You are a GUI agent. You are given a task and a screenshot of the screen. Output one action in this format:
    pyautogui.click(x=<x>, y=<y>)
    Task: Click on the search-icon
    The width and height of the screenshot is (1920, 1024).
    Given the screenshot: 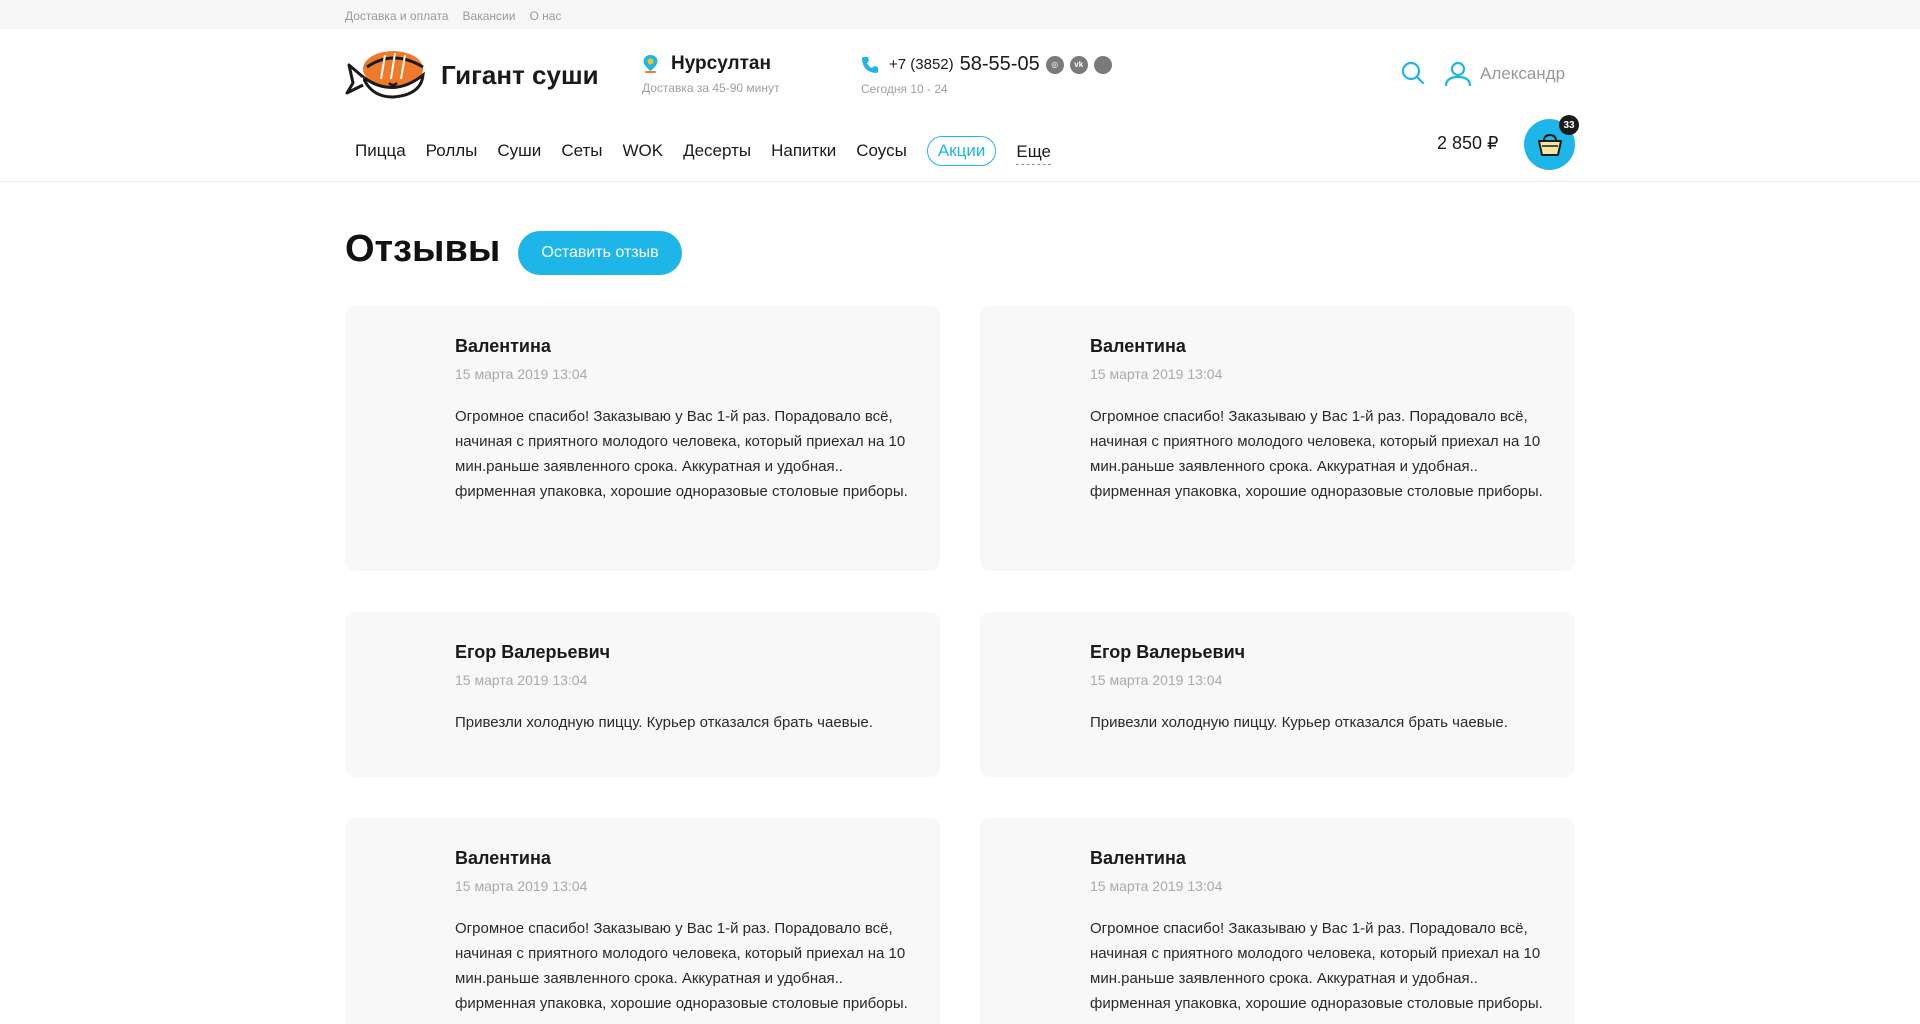 What is the action you would take?
    pyautogui.click(x=1413, y=73)
    